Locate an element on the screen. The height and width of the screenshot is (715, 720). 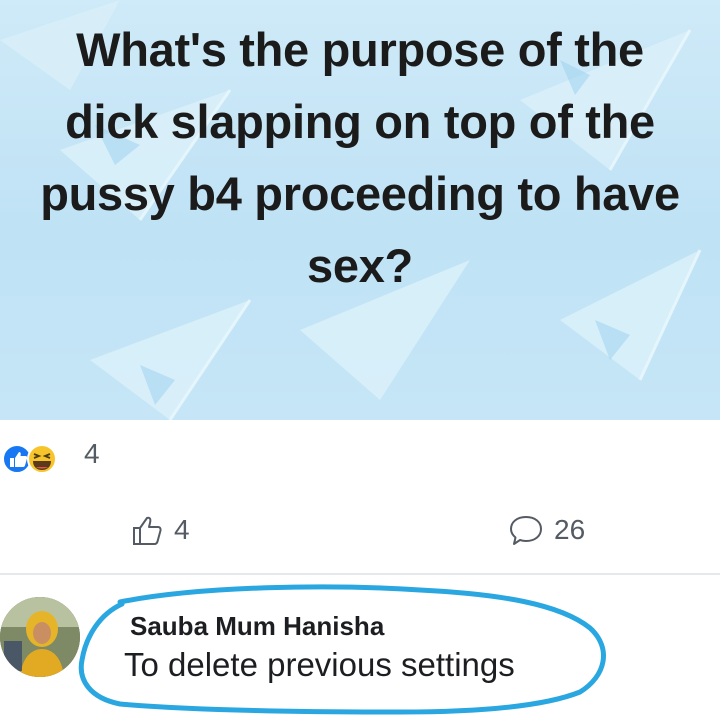
comment-text: To delete previous settings is located at coordinates (319, 664).